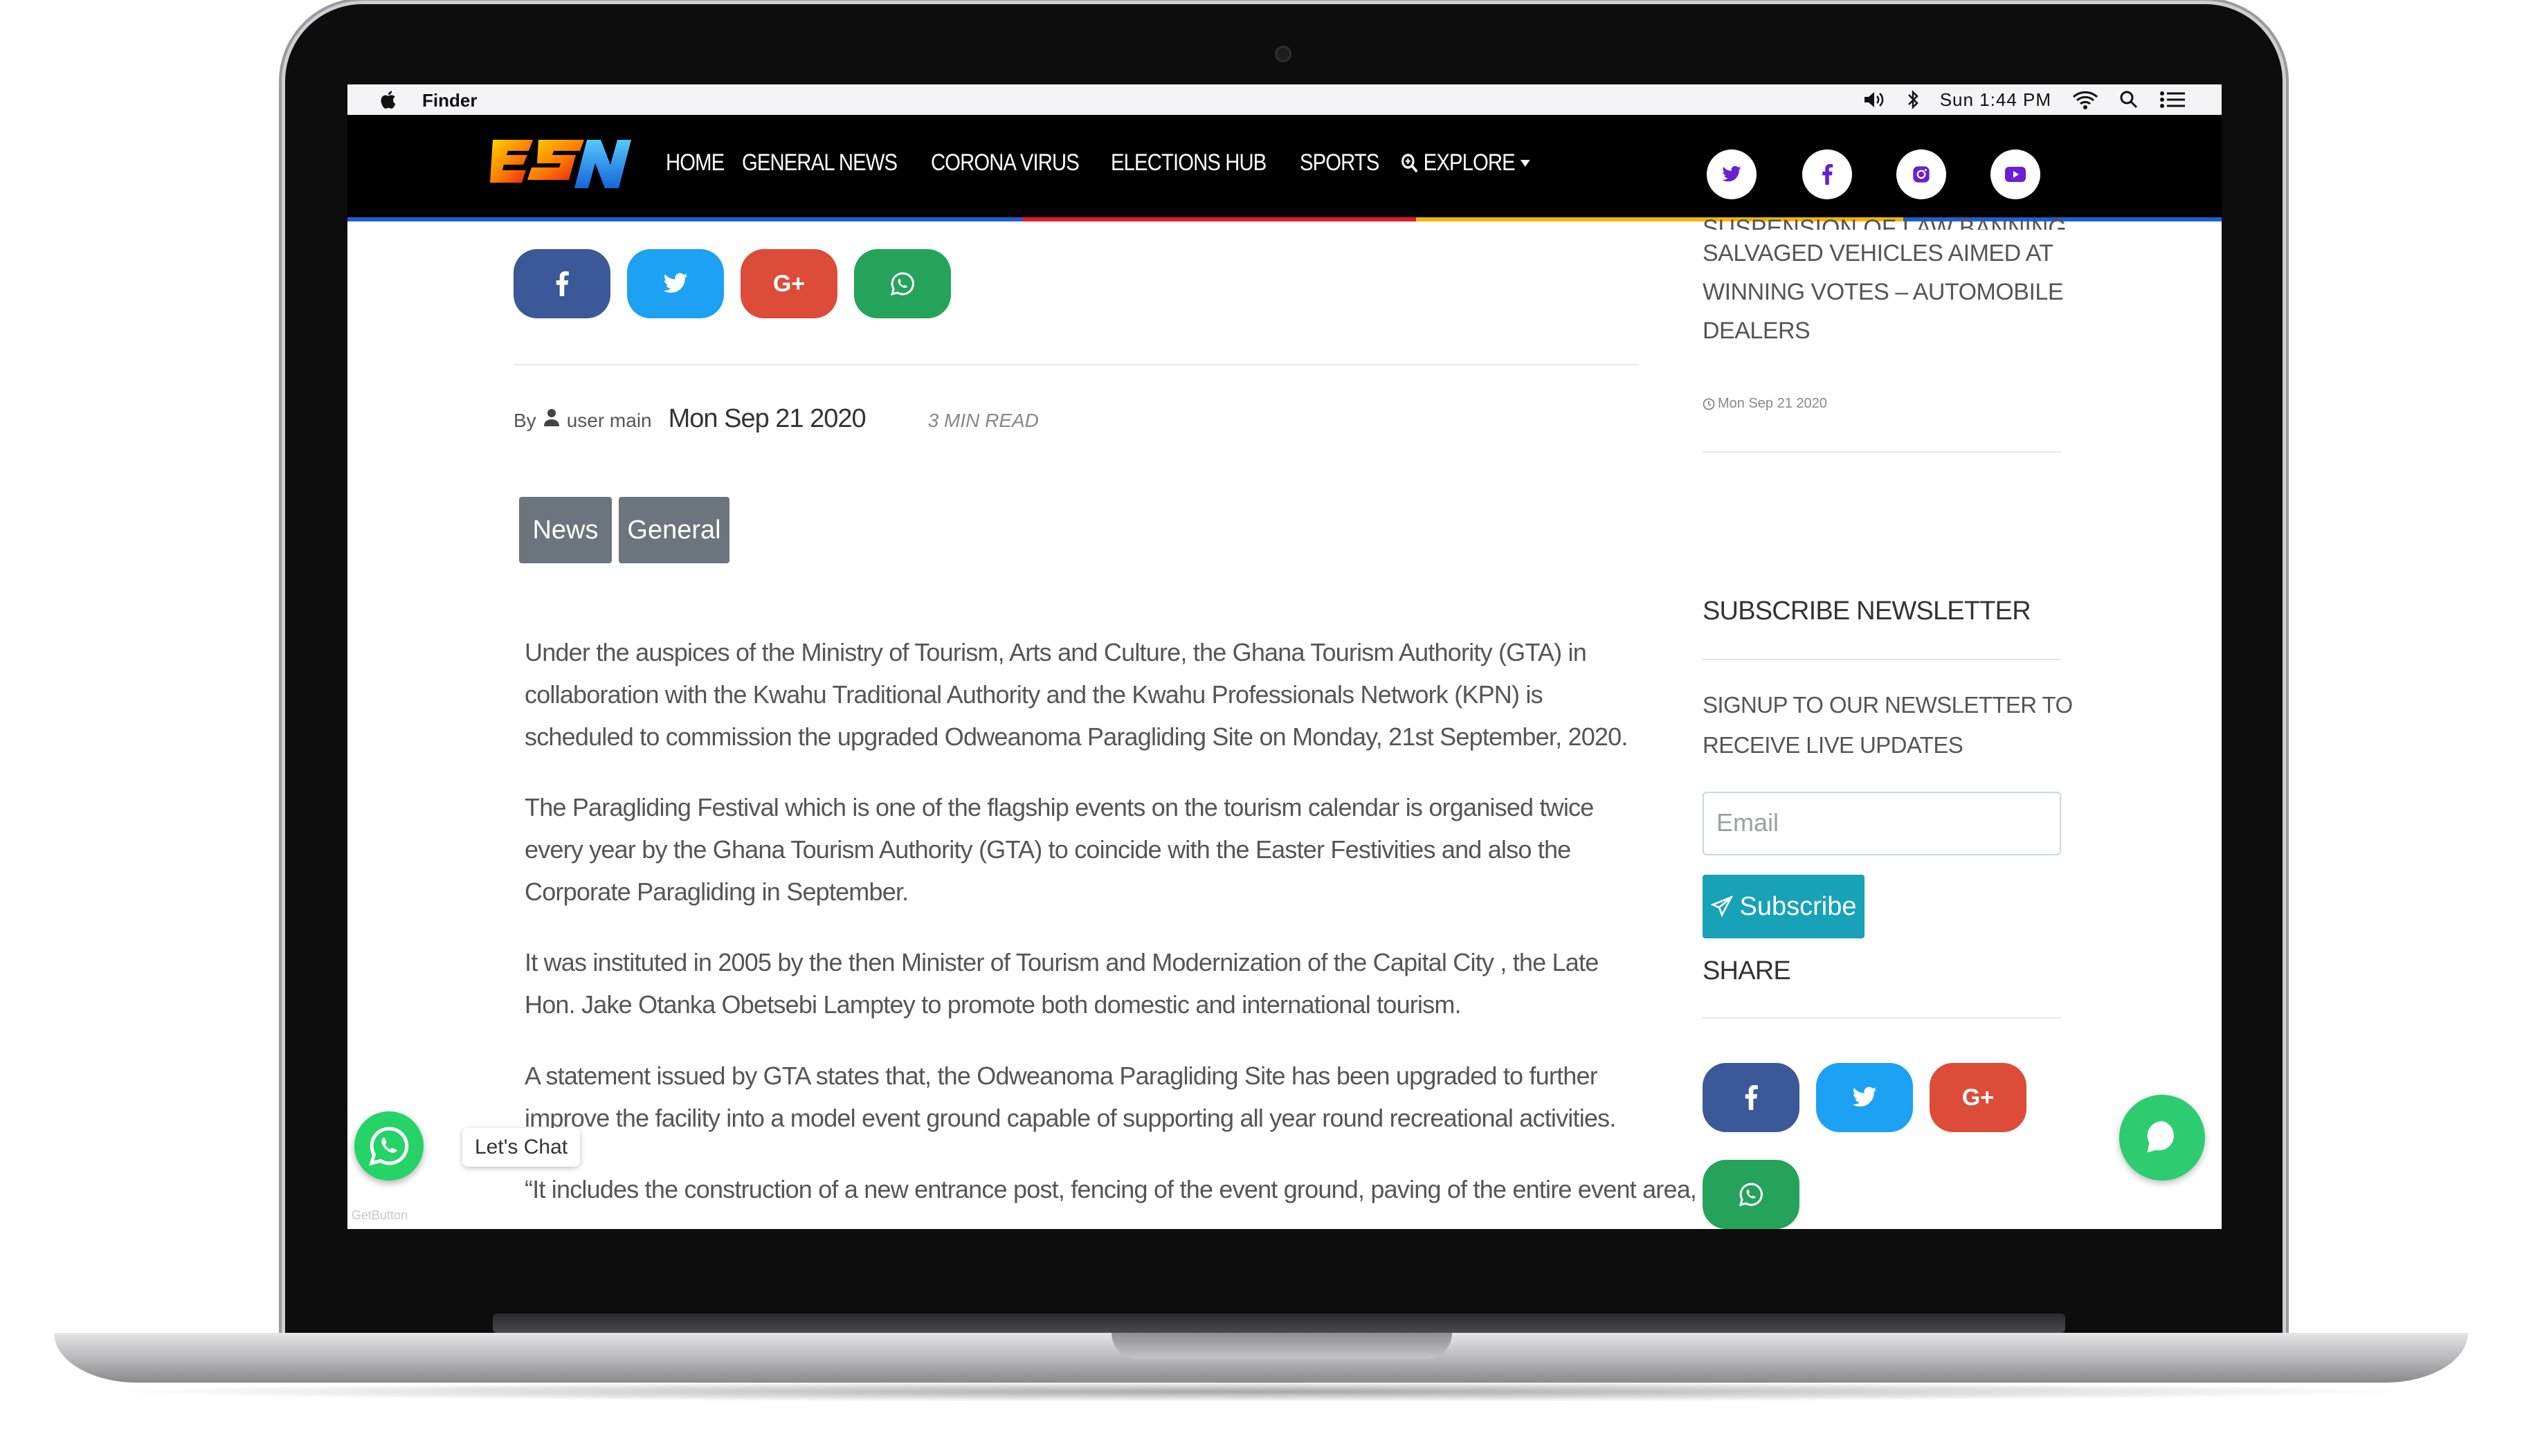 The image size is (2522, 1456). What do you see at coordinates (551, 418) in the screenshot?
I see `user-icon` at bounding box center [551, 418].